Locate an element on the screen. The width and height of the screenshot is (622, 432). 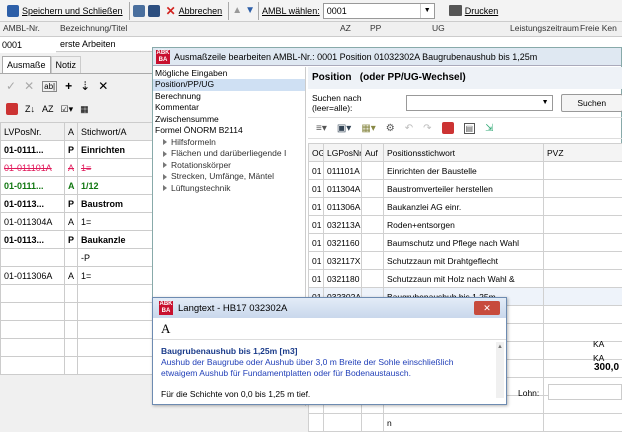
sort-az-icon: AZ is located at coordinates (48, 109).